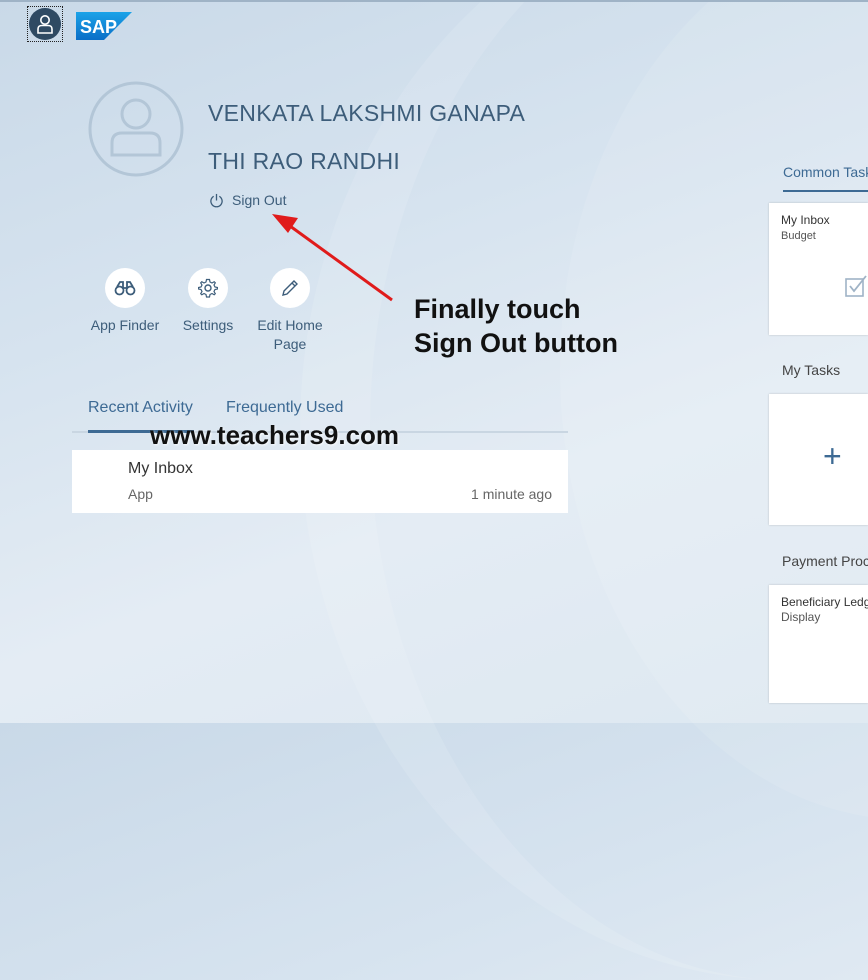 Image resolution: width=868 pixels, height=980 pixels. Describe the element at coordinates (798, 236) in the screenshot. I see `tile-subtitle: Budget` at that location.